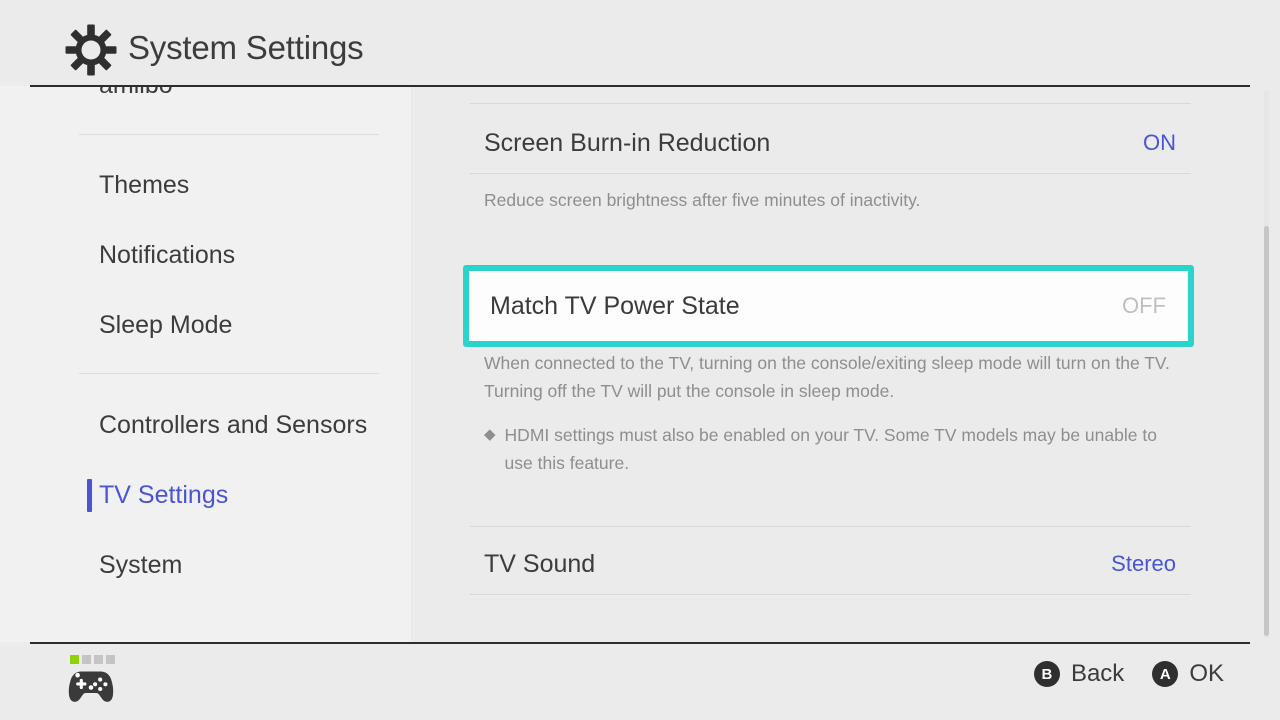 The width and height of the screenshot is (1280, 720). Describe the element at coordinates (136, 93) in the screenshot. I see `sidebar-item-label: amiibo` at that location.